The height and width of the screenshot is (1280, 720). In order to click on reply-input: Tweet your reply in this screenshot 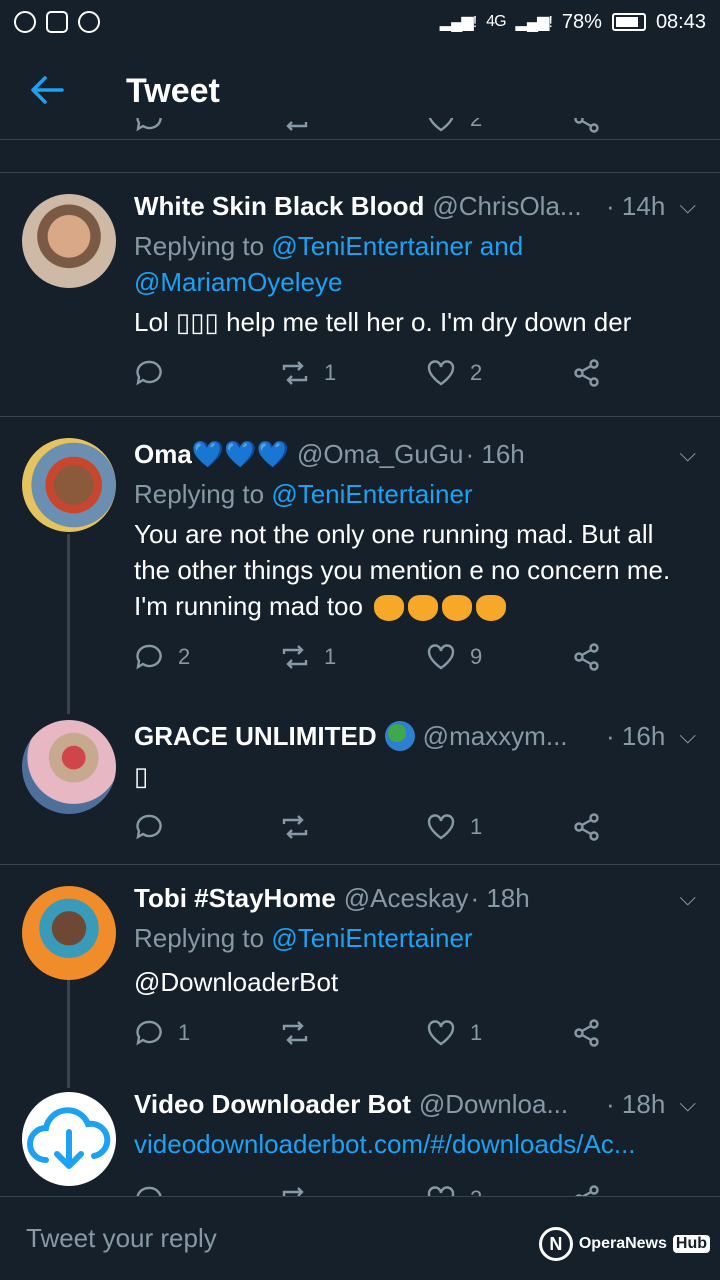, I will do `click(121, 1238)`.